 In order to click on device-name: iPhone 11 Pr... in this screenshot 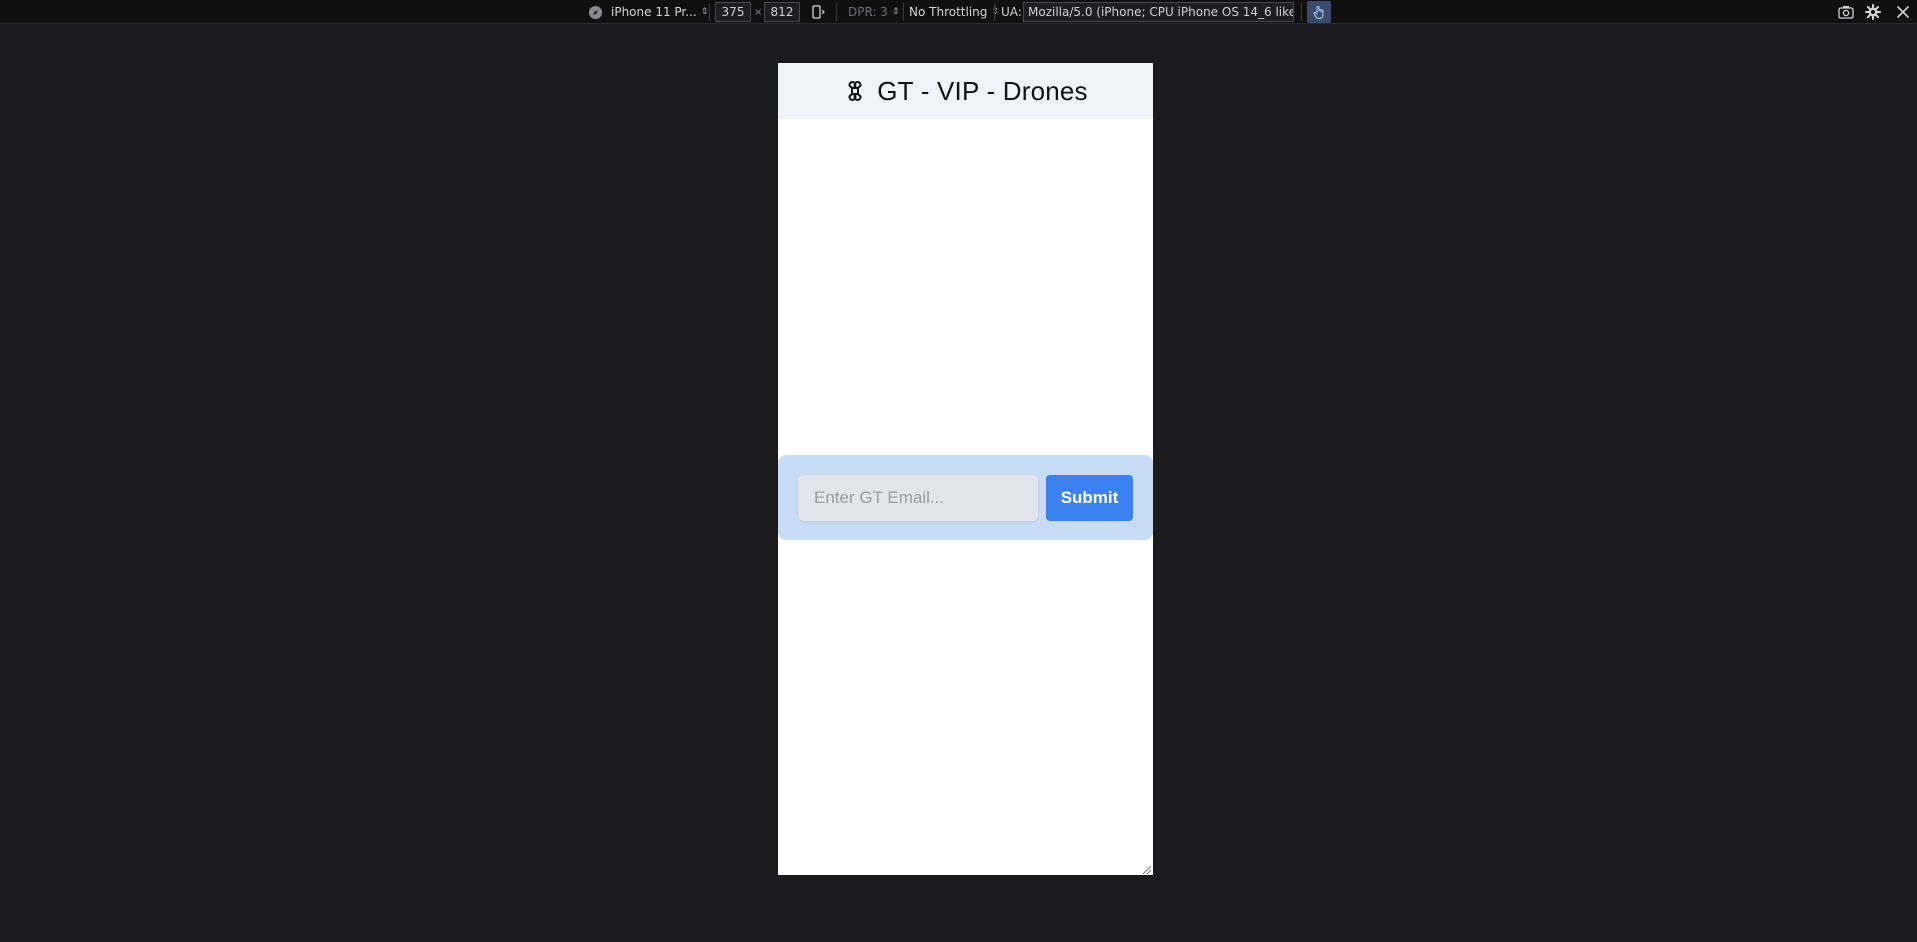, I will do `click(654, 12)`.